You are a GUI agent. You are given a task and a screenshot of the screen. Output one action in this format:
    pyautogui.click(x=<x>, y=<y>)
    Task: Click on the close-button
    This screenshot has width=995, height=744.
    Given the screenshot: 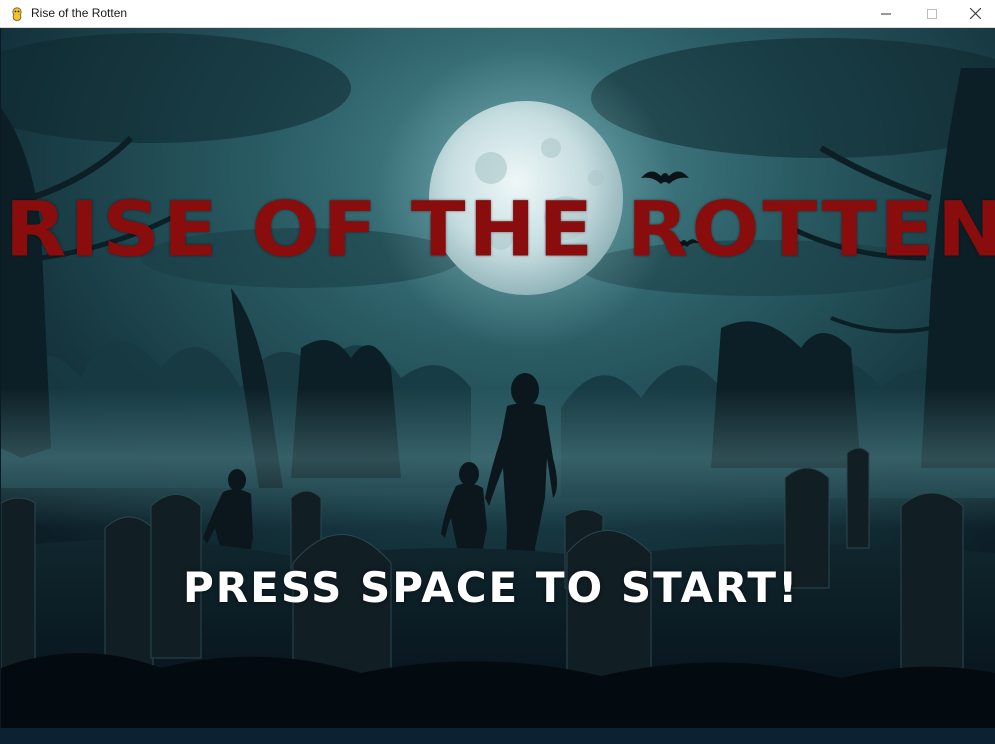 What is the action you would take?
    pyautogui.click(x=975, y=13)
    